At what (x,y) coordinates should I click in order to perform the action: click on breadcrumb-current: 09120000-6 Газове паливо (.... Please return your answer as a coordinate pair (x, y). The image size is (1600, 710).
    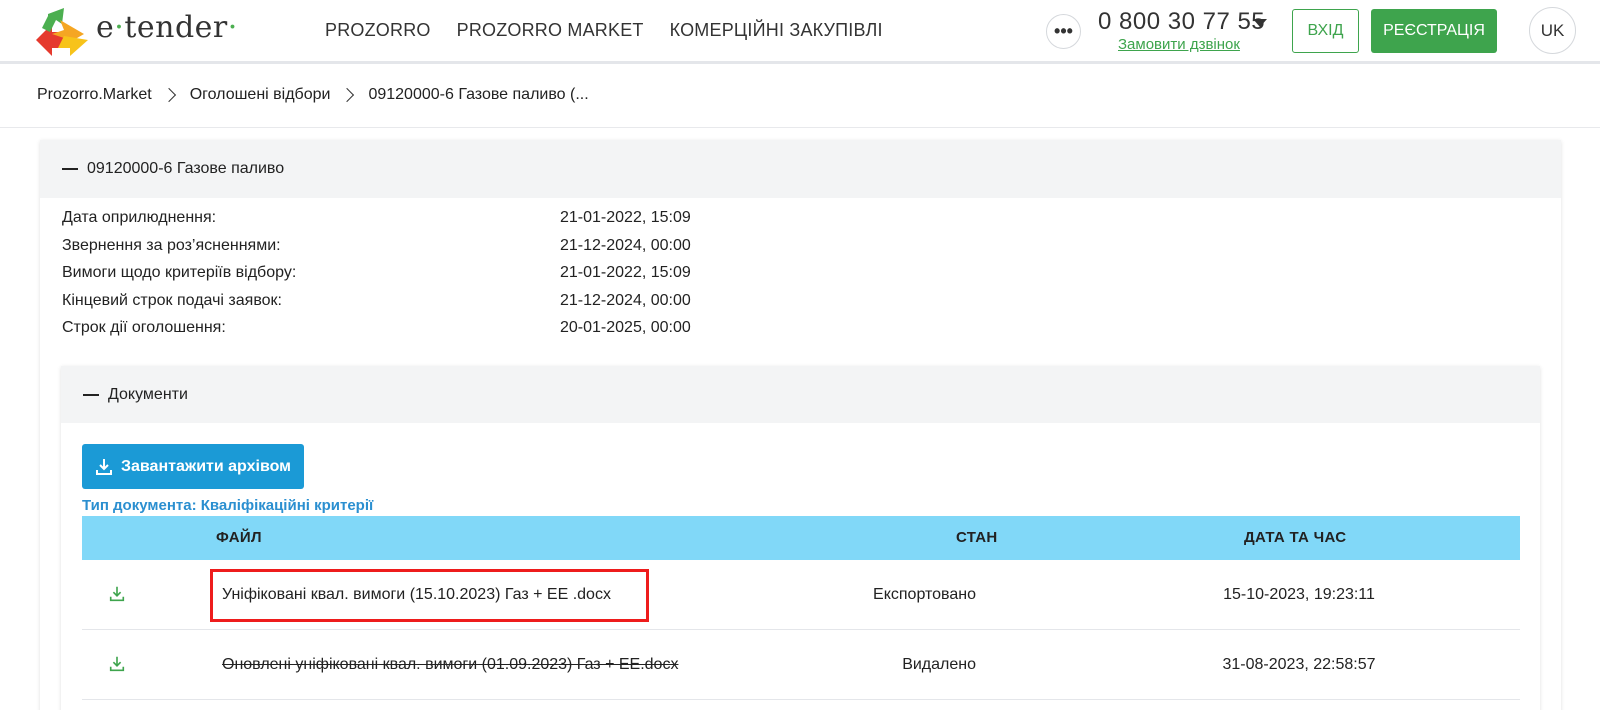
    Looking at the image, I should click on (478, 94).